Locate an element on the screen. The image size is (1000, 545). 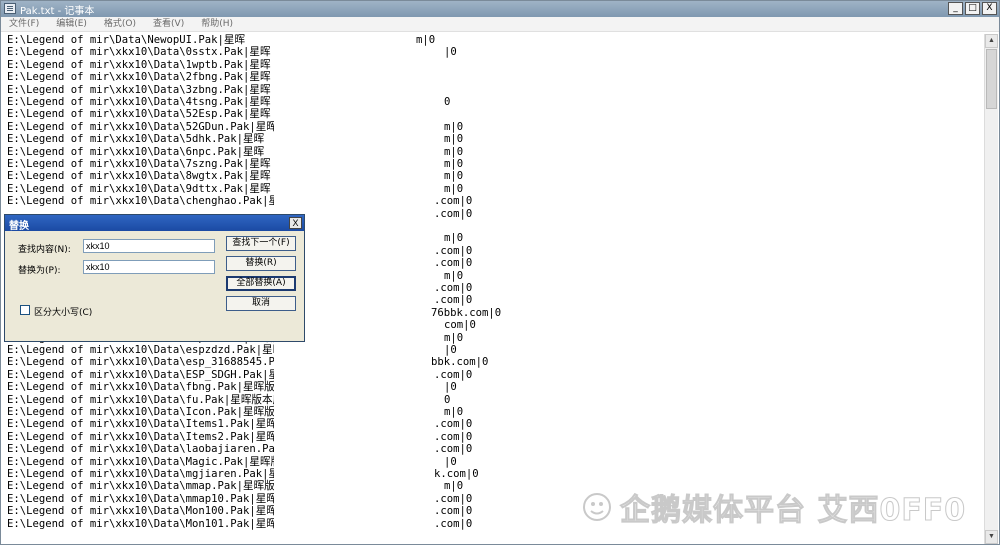
text-line-tail: com|0 is located at coordinates (460, 325).